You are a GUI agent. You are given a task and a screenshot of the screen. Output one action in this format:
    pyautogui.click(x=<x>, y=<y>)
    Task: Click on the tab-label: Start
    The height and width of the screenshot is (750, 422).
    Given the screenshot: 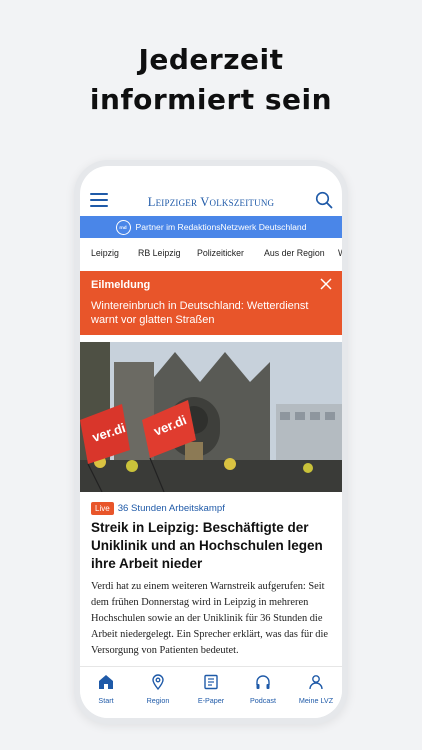 What is the action you would take?
    pyautogui.click(x=106, y=700)
    